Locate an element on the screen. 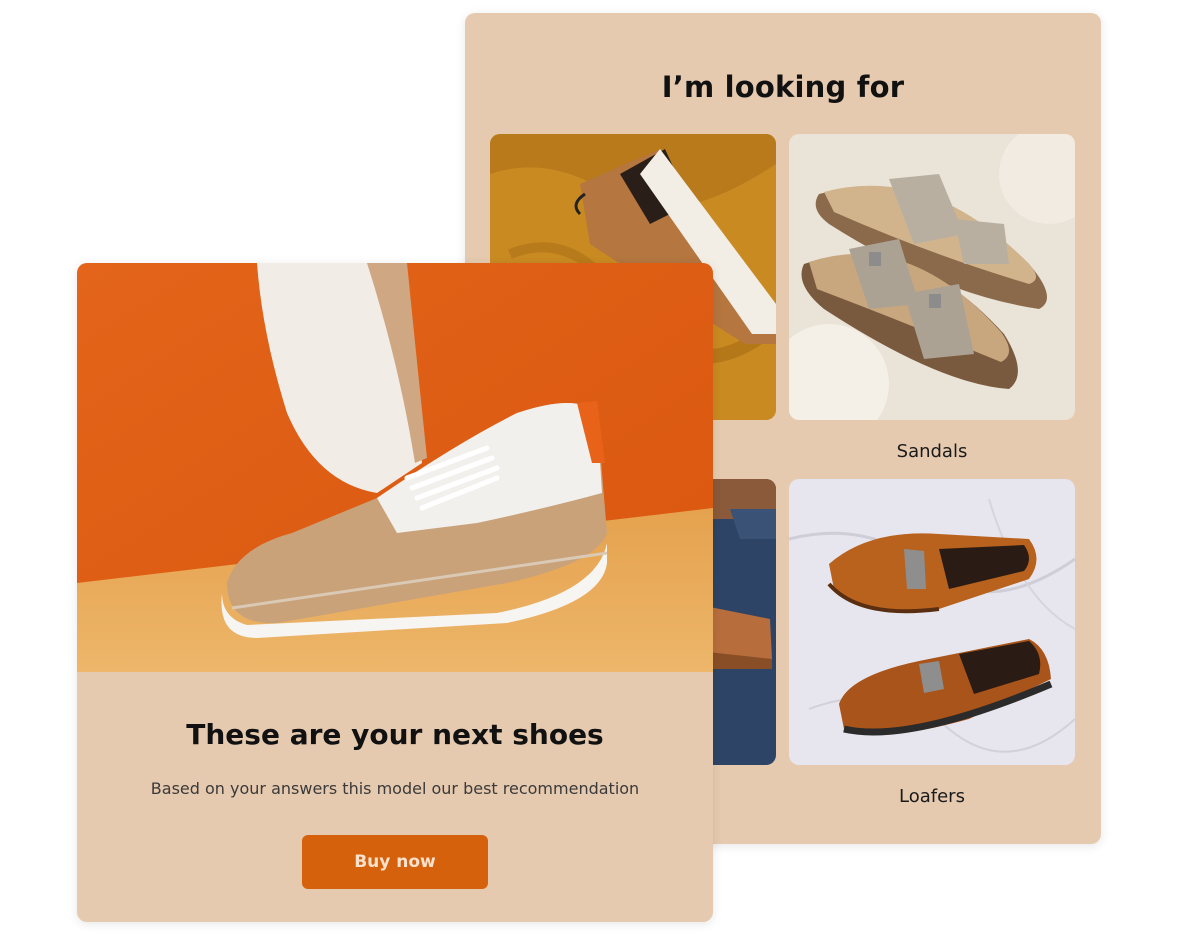  loafers-on-marble-image is located at coordinates (932, 622).